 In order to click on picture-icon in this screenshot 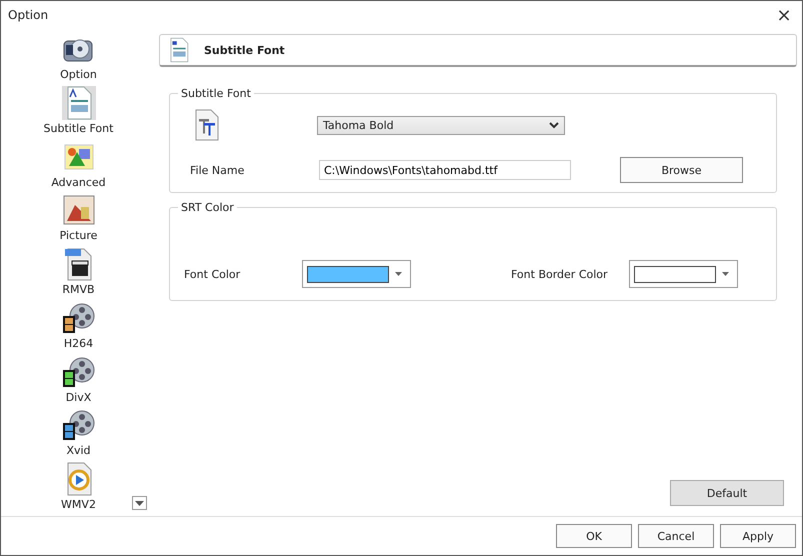, I will do `click(78, 210)`.